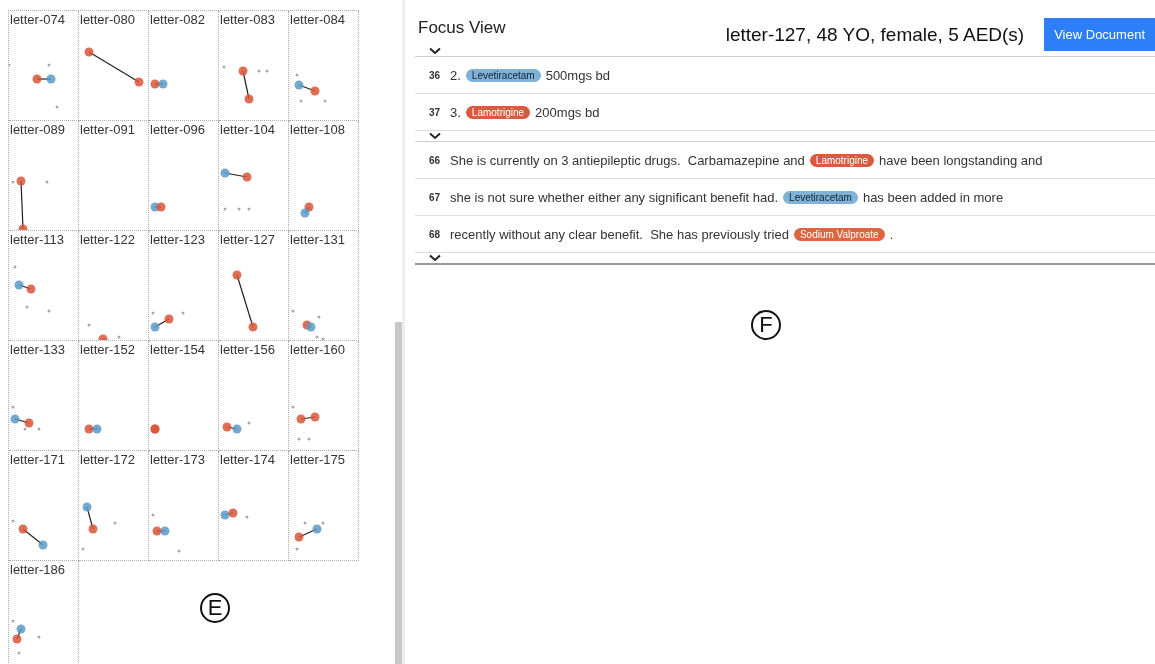 This screenshot has width=1155, height=664. I want to click on line-text: she is not sure whether either any significant benefit had., so click(614, 197).